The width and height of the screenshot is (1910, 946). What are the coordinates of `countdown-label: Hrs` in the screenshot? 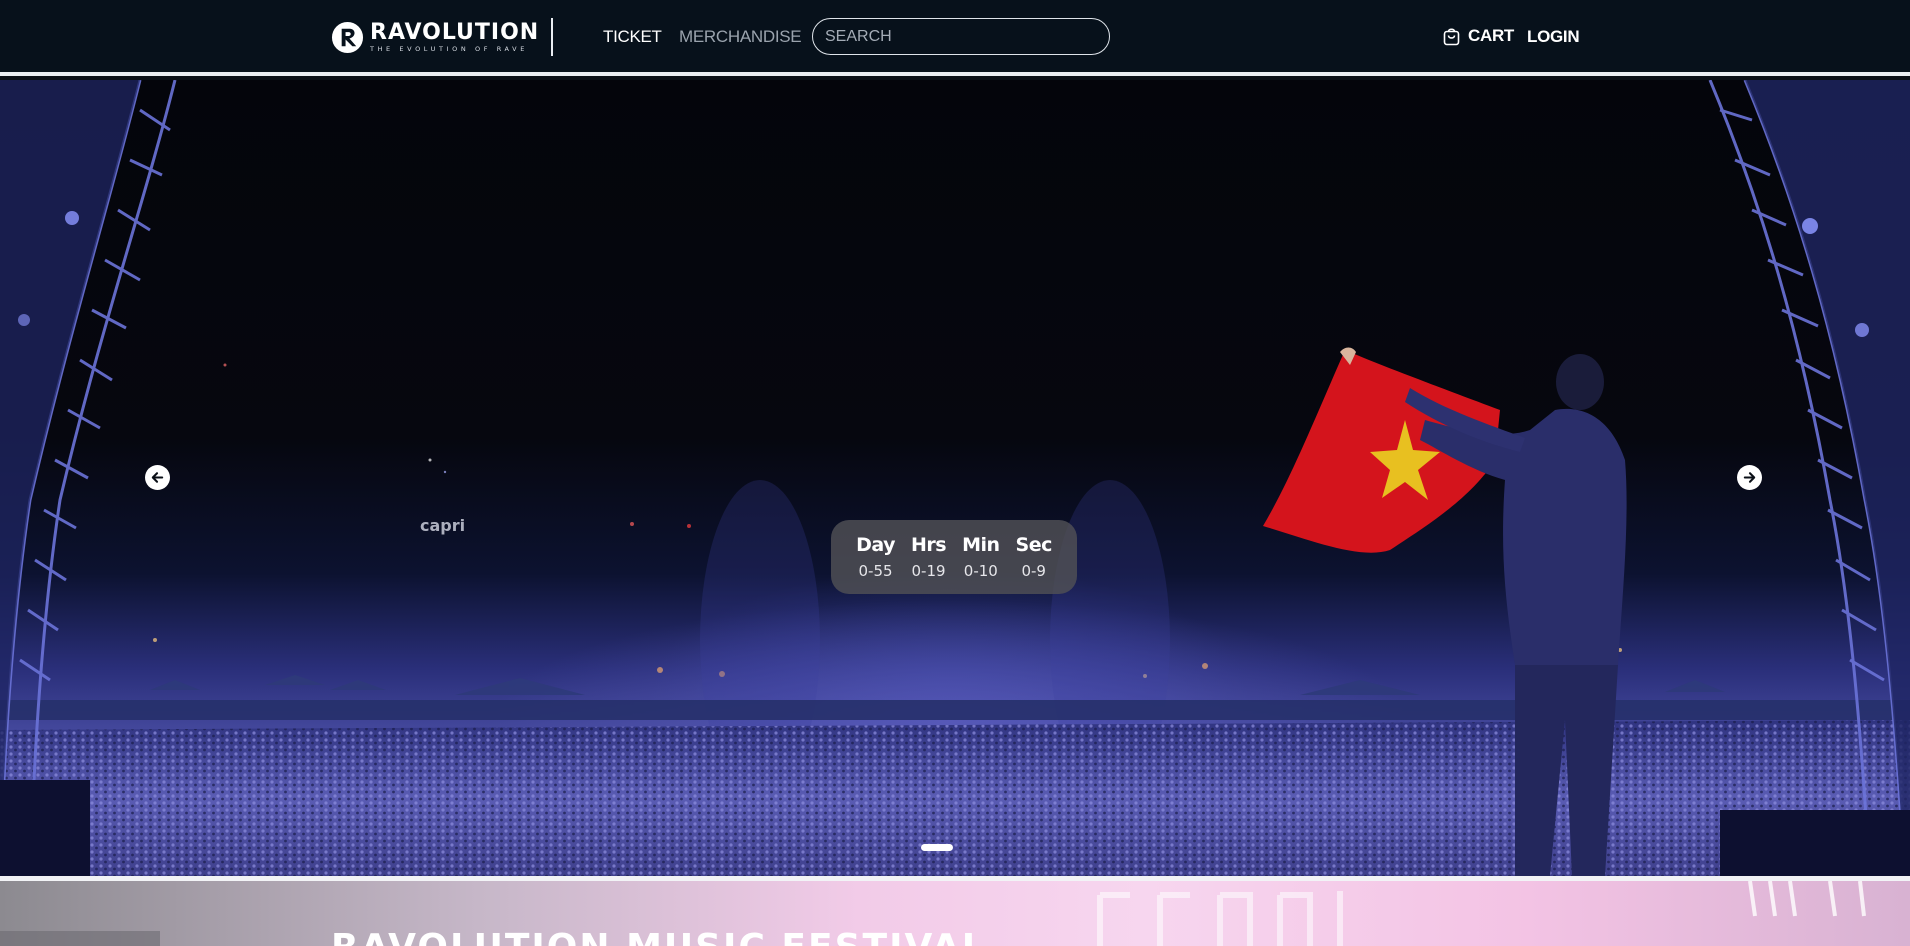 It's located at (929, 545).